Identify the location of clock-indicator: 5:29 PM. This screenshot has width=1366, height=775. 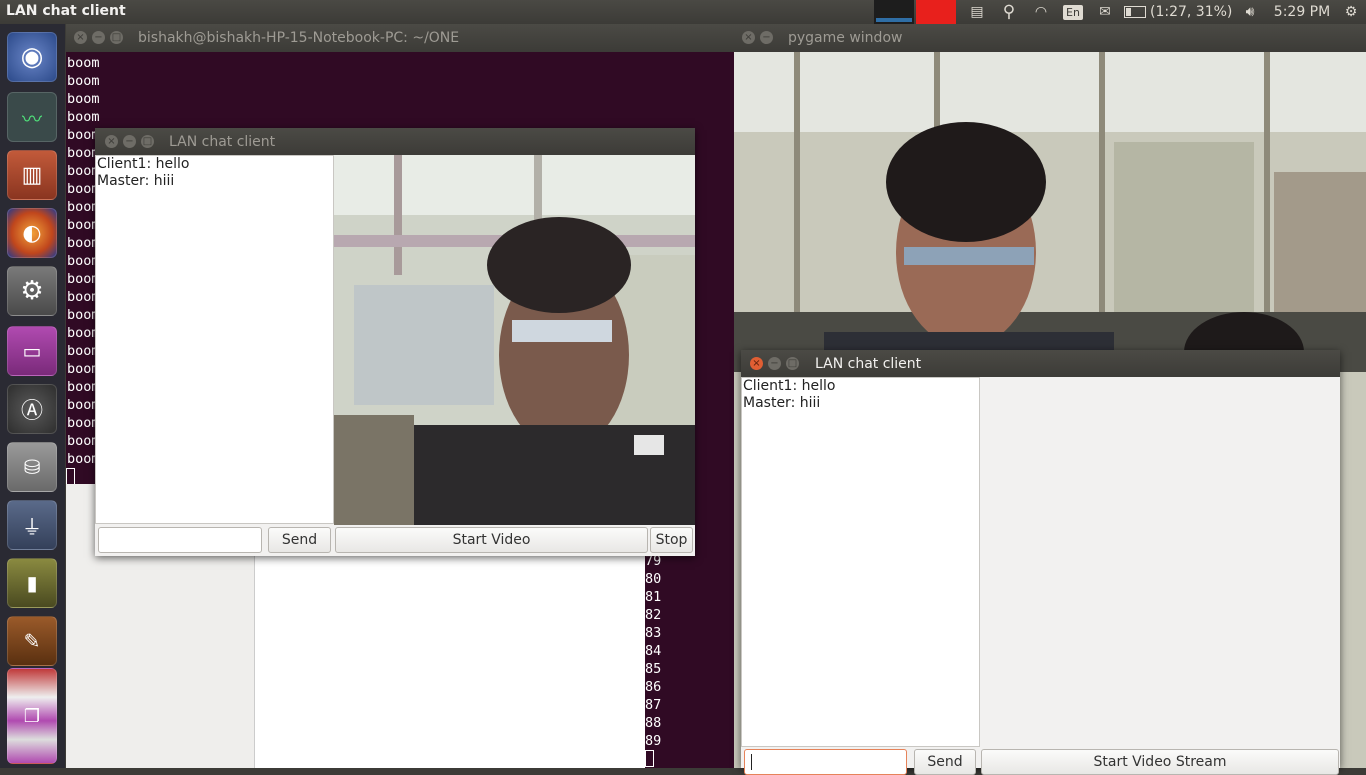
(1302, 12).